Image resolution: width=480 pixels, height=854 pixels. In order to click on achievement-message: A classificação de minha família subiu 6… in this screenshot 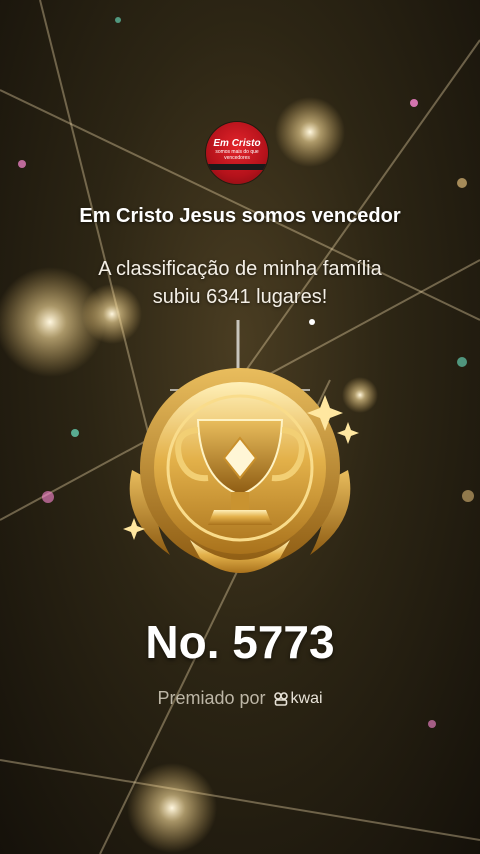, I will do `click(240, 283)`.